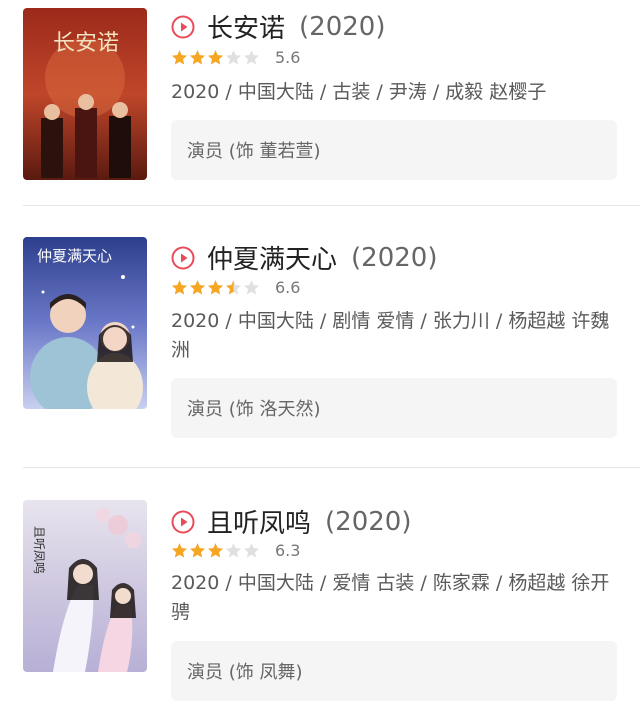  I want to click on poster-image: 仲夏满天心, so click(85, 323).